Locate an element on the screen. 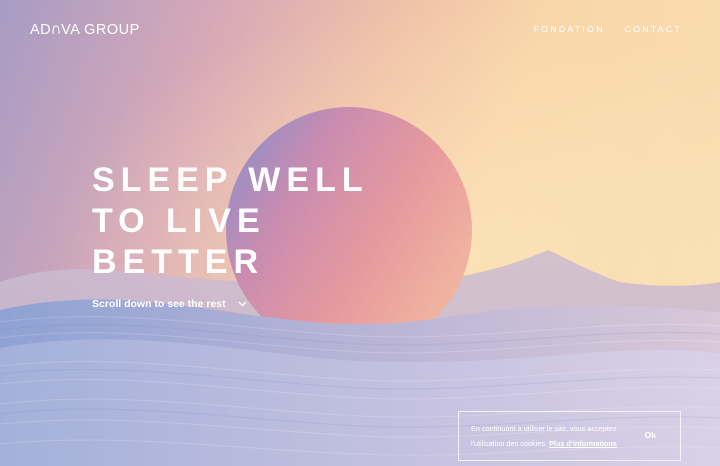  chevron-down-icon is located at coordinates (242, 304).